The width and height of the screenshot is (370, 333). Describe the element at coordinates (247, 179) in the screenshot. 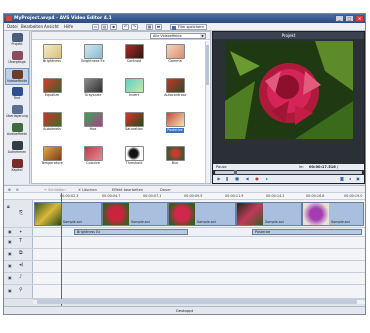

I see `previous-frame-icon: ◀` at that location.